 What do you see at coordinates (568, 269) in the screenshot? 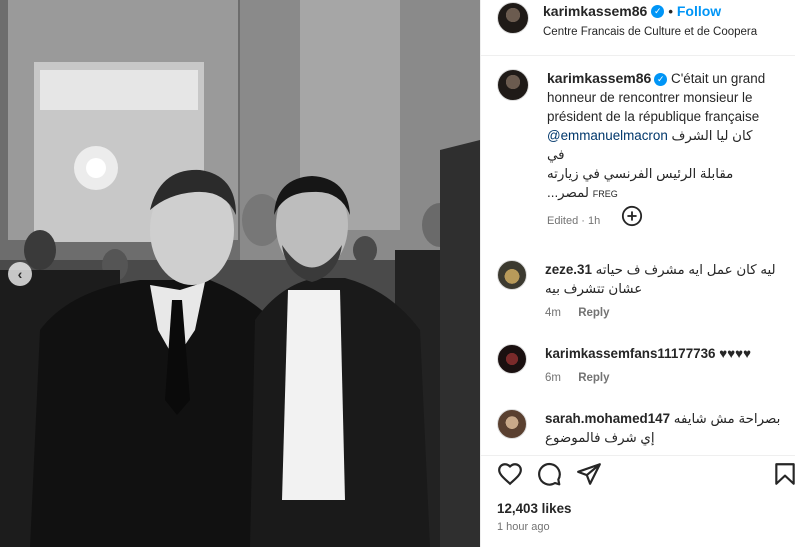
I see `comment-username: zeze.31` at bounding box center [568, 269].